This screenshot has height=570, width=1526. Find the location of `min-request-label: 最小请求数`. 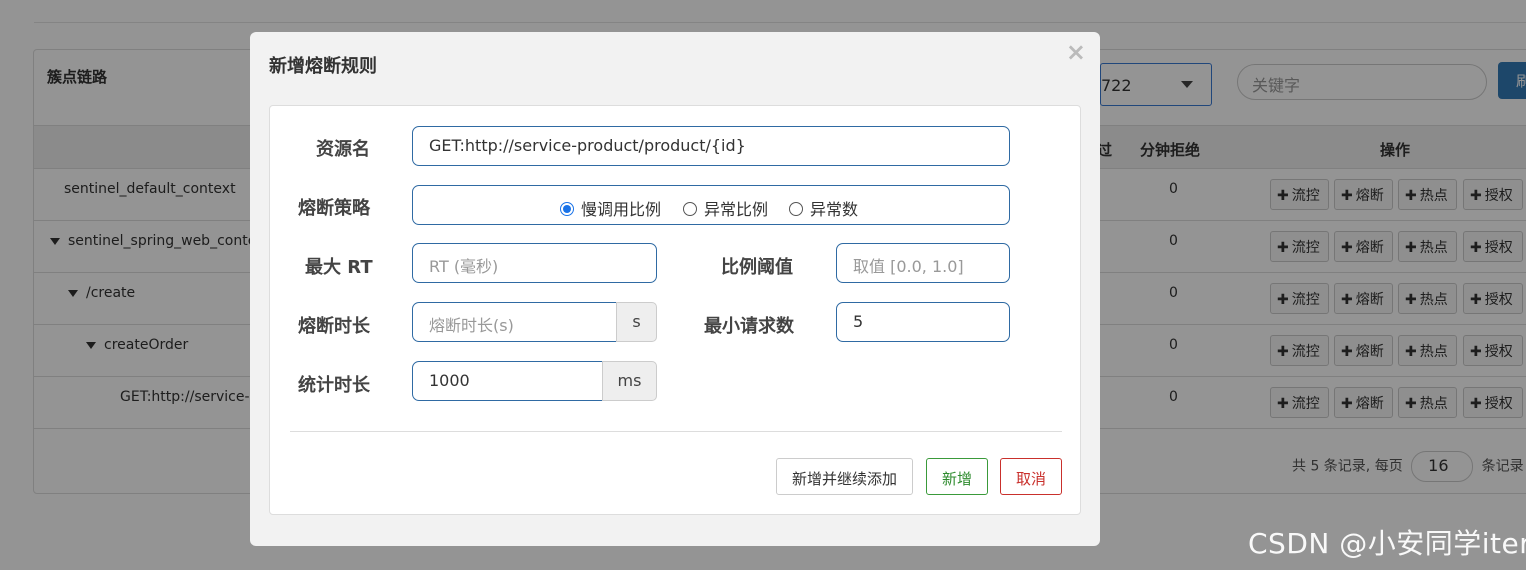

min-request-label: 最小请求数 is located at coordinates (749, 326).